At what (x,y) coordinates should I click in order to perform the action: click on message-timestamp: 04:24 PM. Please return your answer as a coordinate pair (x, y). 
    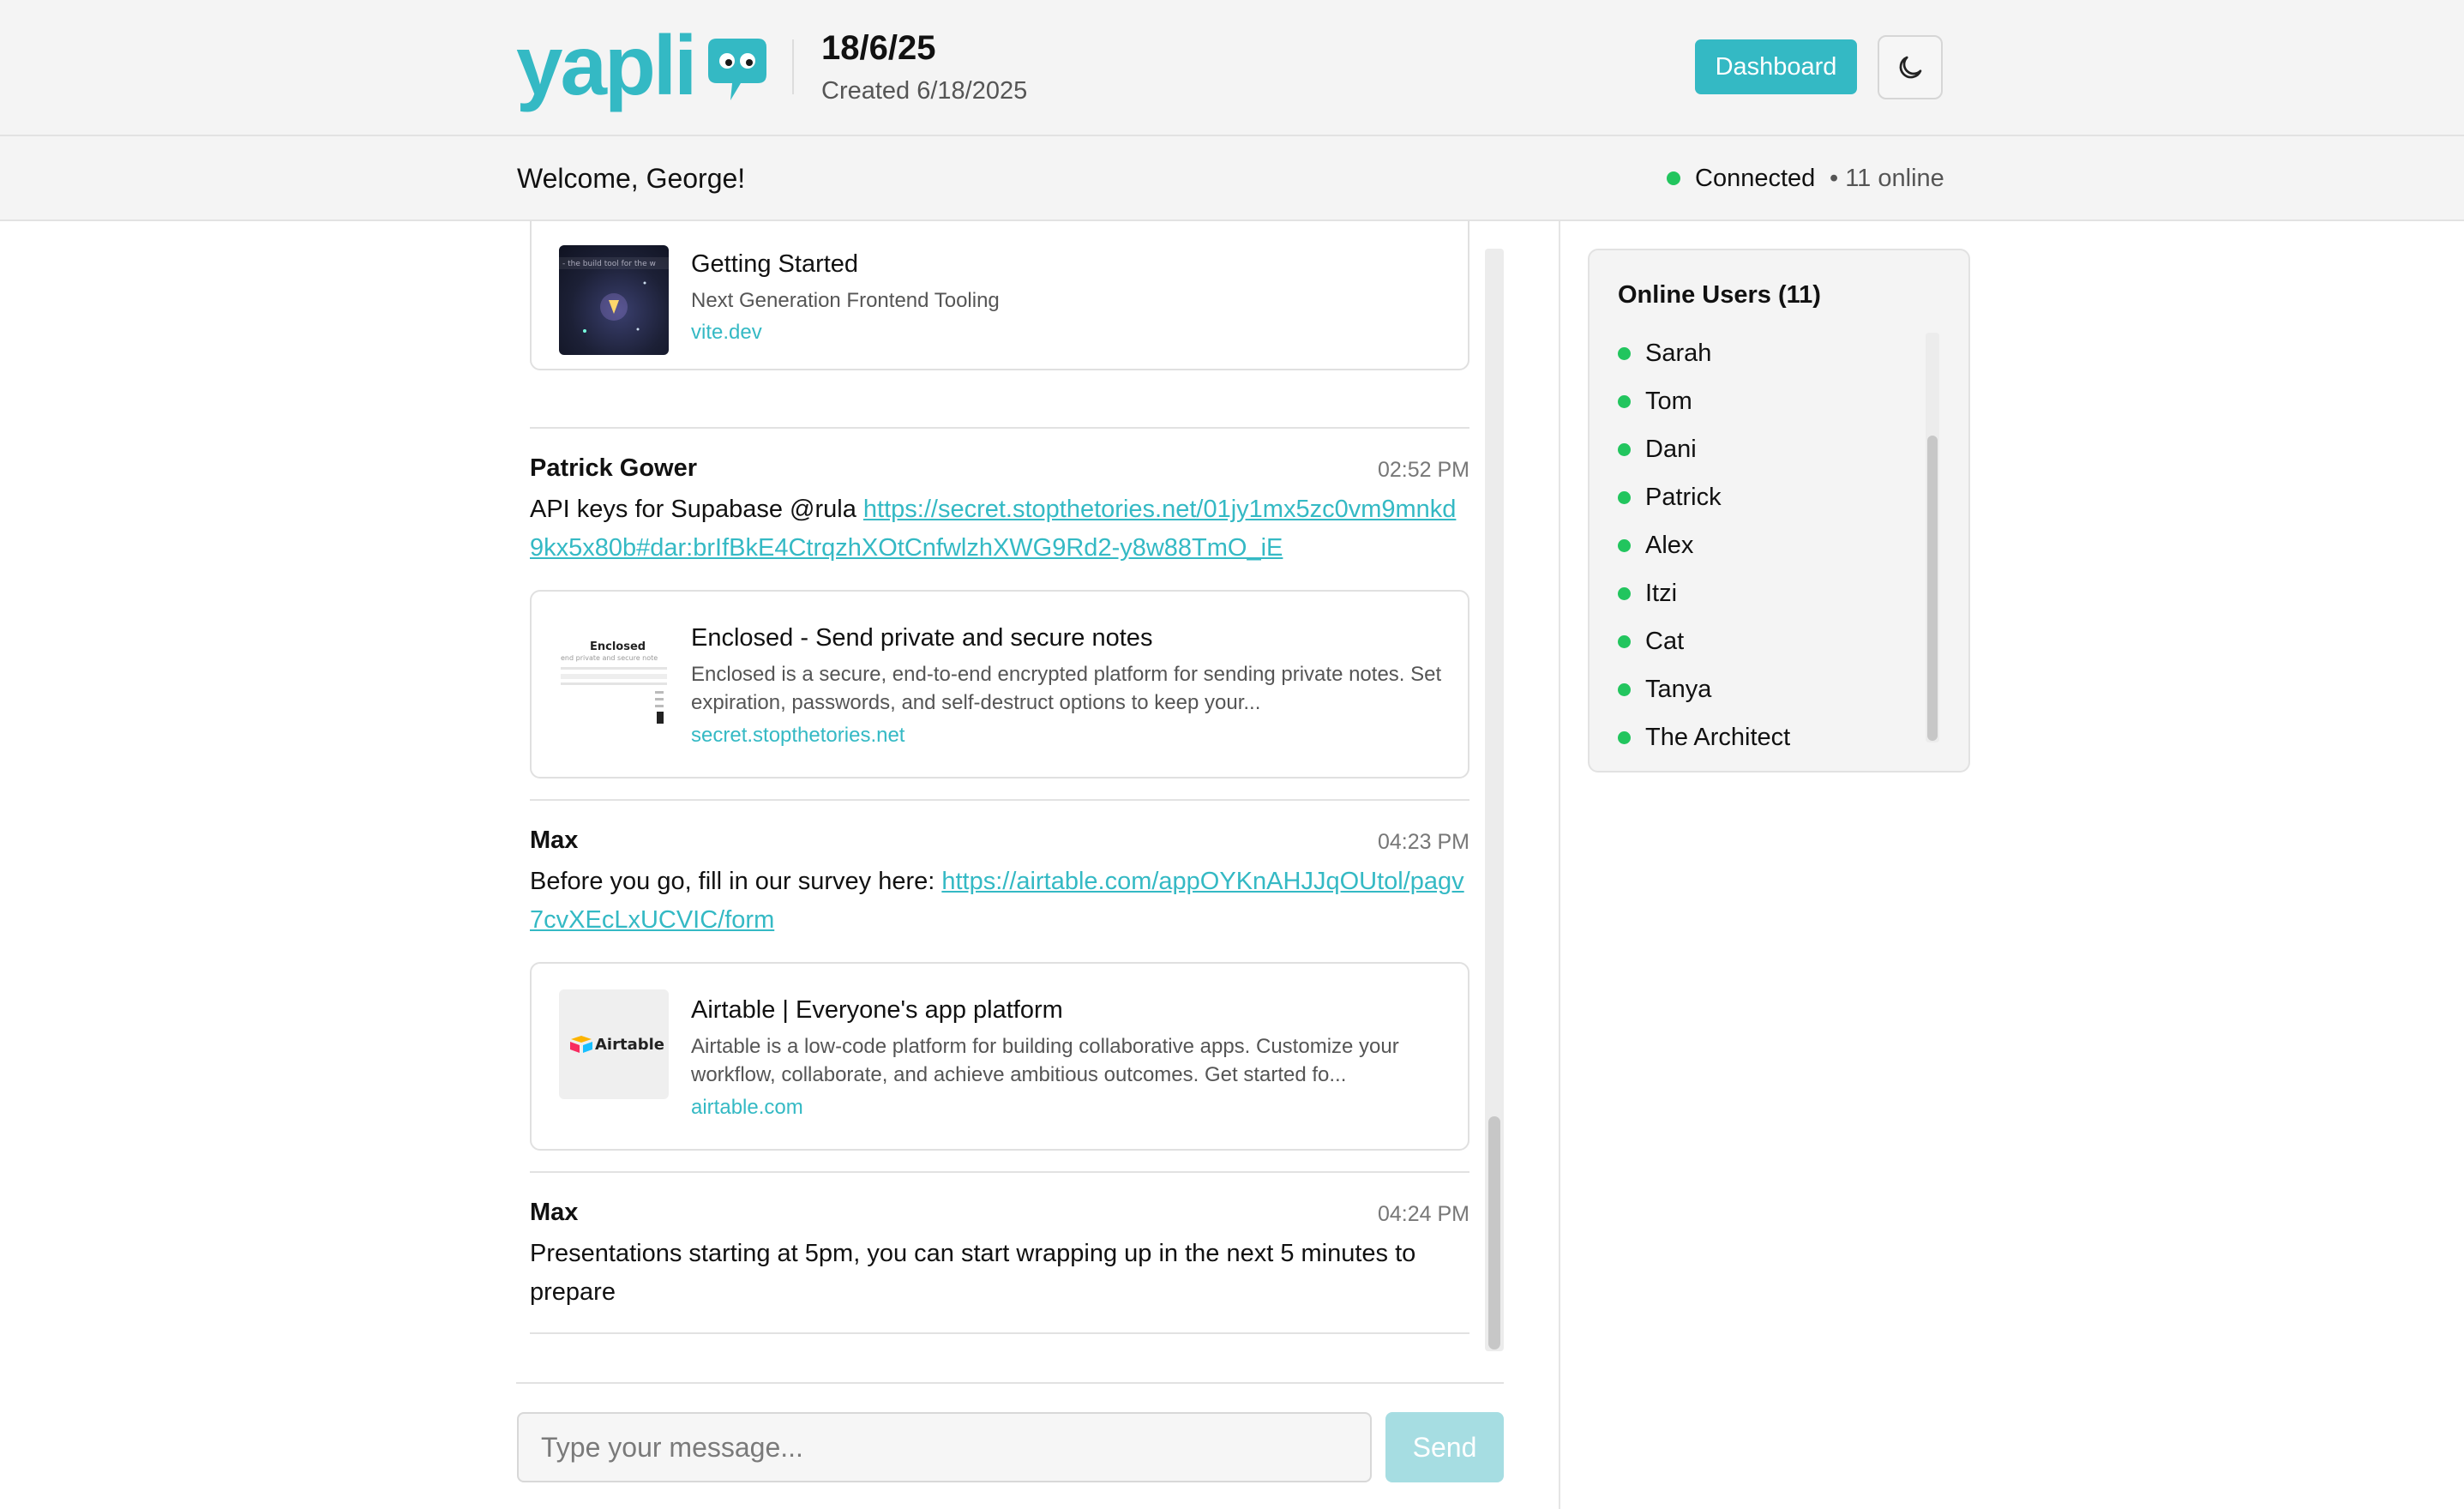
    Looking at the image, I should click on (1423, 1214).